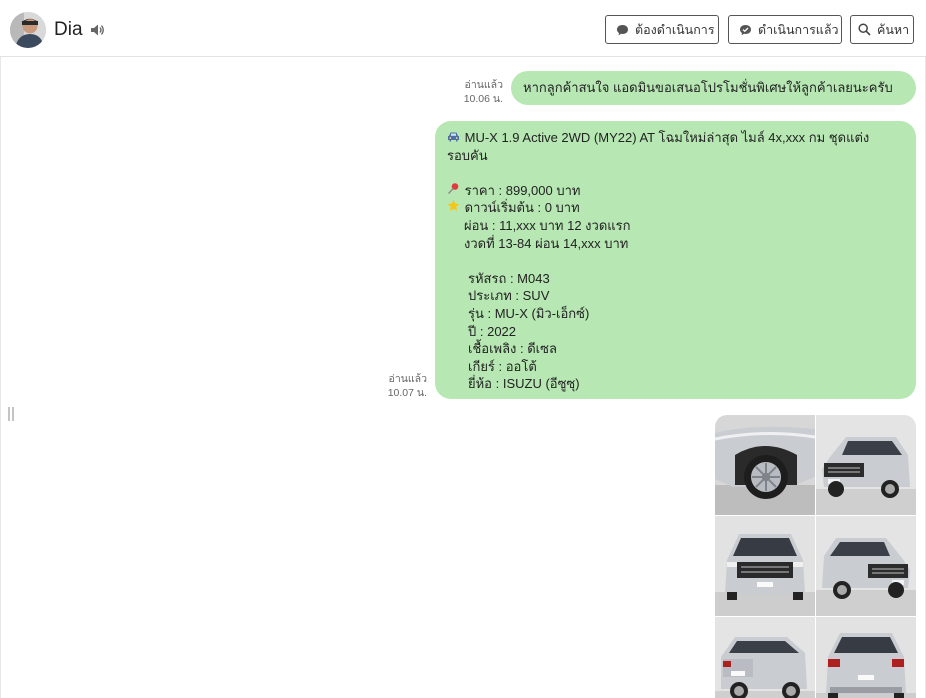 This screenshot has height=698, width=926. Describe the element at coordinates (675, 191) in the screenshot. I see `price-line: ราคา : 899,000 บาท` at that location.